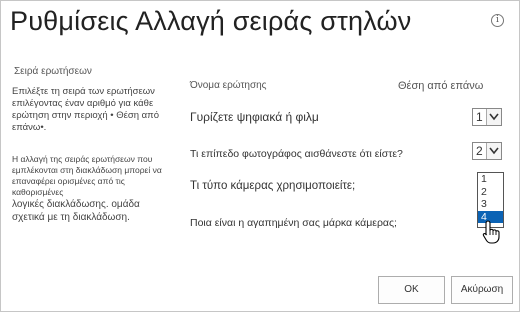  Describe the element at coordinates (479, 117) in the screenshot. I see `position-select-value: 1` at that location.